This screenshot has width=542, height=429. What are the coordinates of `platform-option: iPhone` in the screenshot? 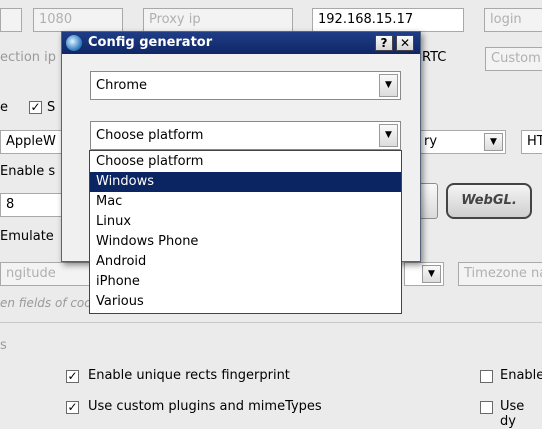 It's located at (245, 282).